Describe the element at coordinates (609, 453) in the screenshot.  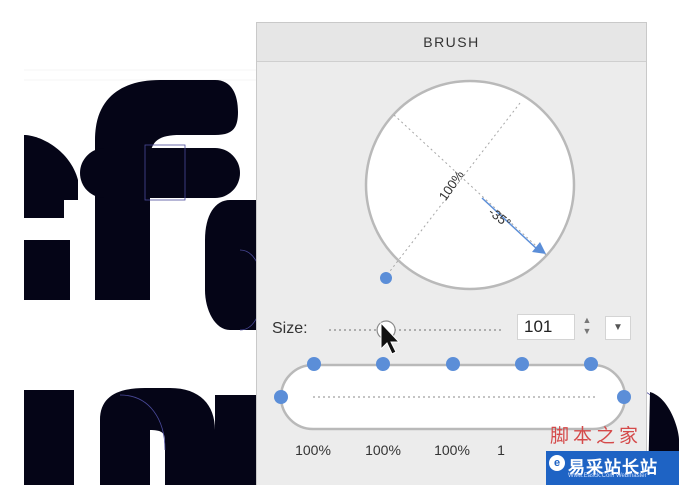
I see `site-watermark: 脚本之家 e 易采站长站 Www.Easck.Com Webmaster` at that location.